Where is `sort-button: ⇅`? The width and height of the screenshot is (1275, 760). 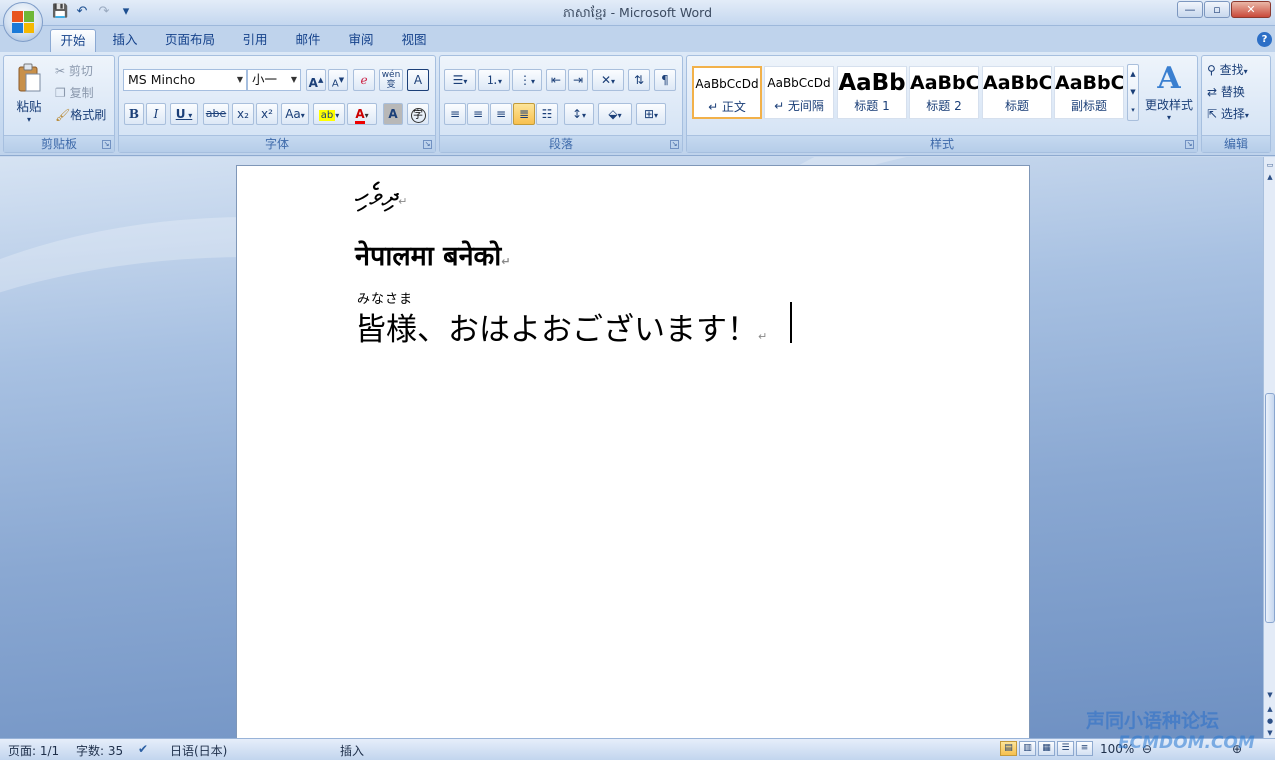 sort-button: ⇅ is located at coordinates (639, 80).